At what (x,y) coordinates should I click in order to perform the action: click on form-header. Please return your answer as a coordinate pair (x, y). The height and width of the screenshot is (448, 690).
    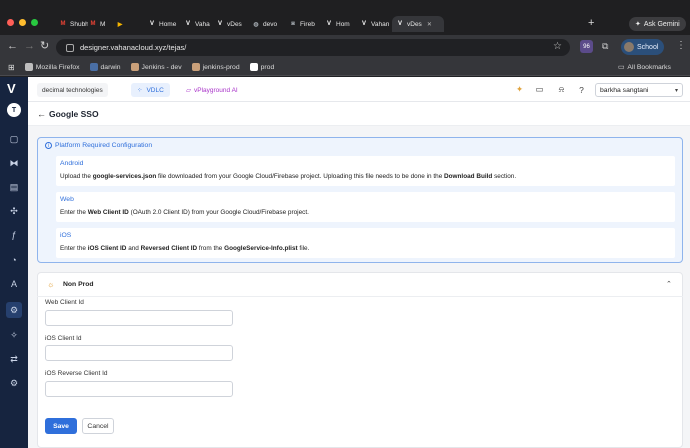
    Looking at the image, I should click on (360, 284).